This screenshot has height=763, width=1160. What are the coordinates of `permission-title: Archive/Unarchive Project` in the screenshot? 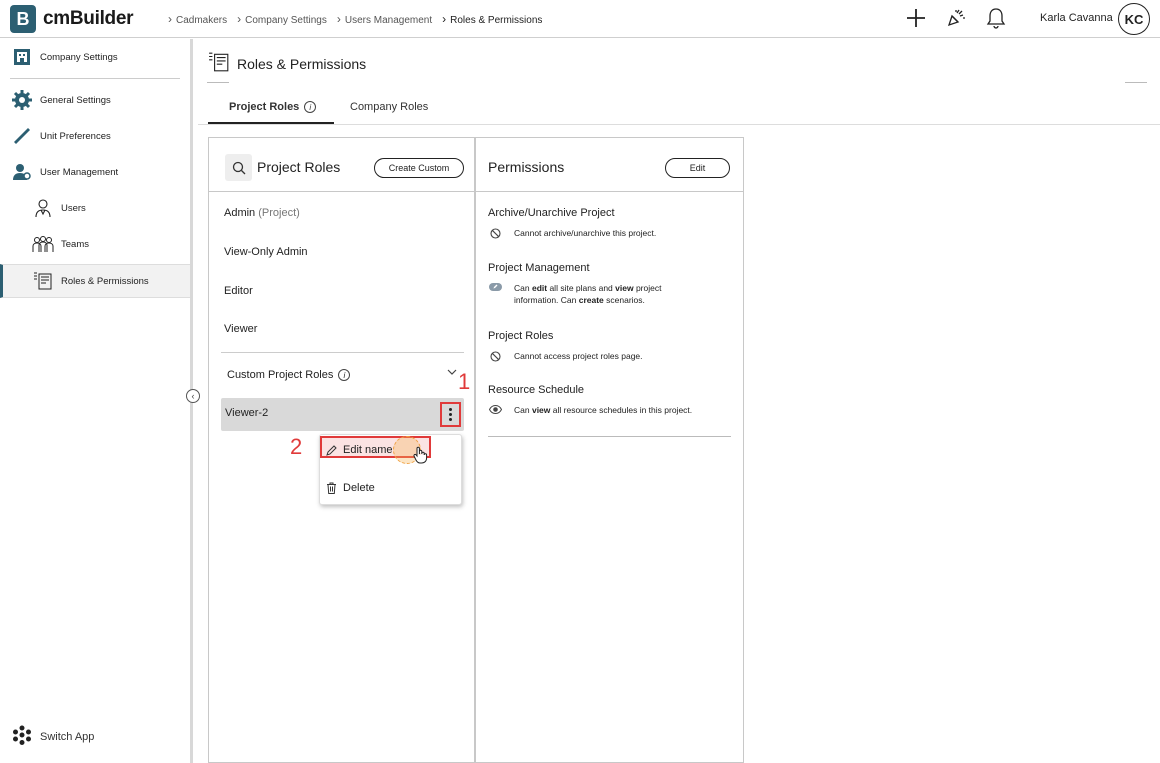 It's located at (551, 213).